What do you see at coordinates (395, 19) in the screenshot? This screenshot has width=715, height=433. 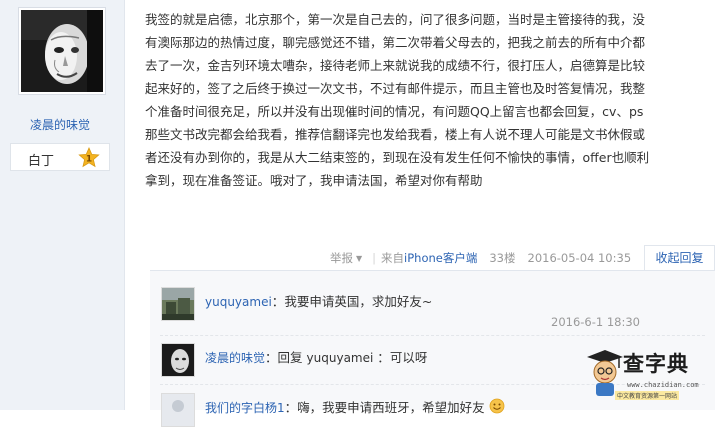 I see `post-line: 我签的就是启德，北京那个，第一次是自己去的，问了很多问题，当时是主管接待的我，没` at bounding box center [395, 19].